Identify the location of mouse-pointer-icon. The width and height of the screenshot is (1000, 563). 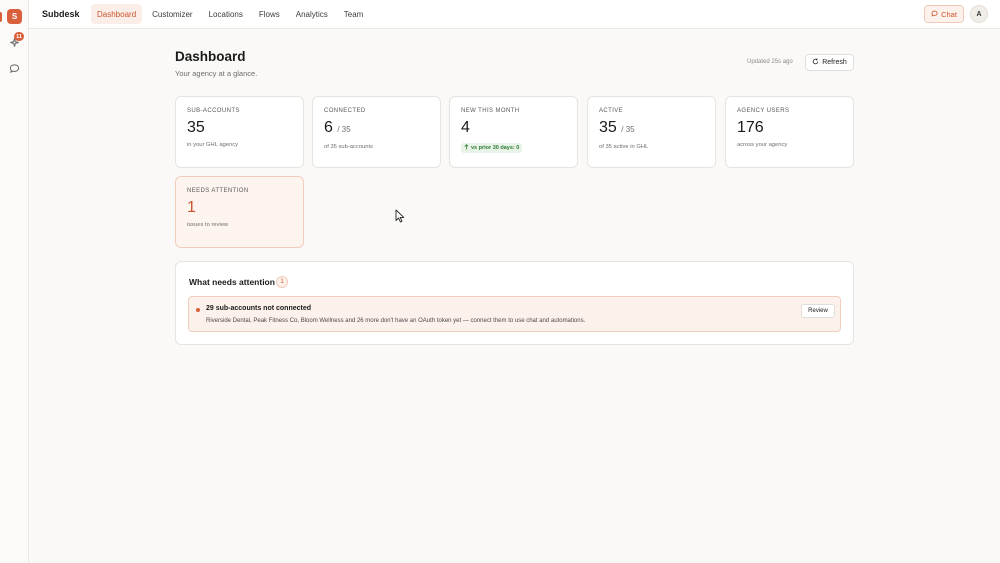
(400, 216).